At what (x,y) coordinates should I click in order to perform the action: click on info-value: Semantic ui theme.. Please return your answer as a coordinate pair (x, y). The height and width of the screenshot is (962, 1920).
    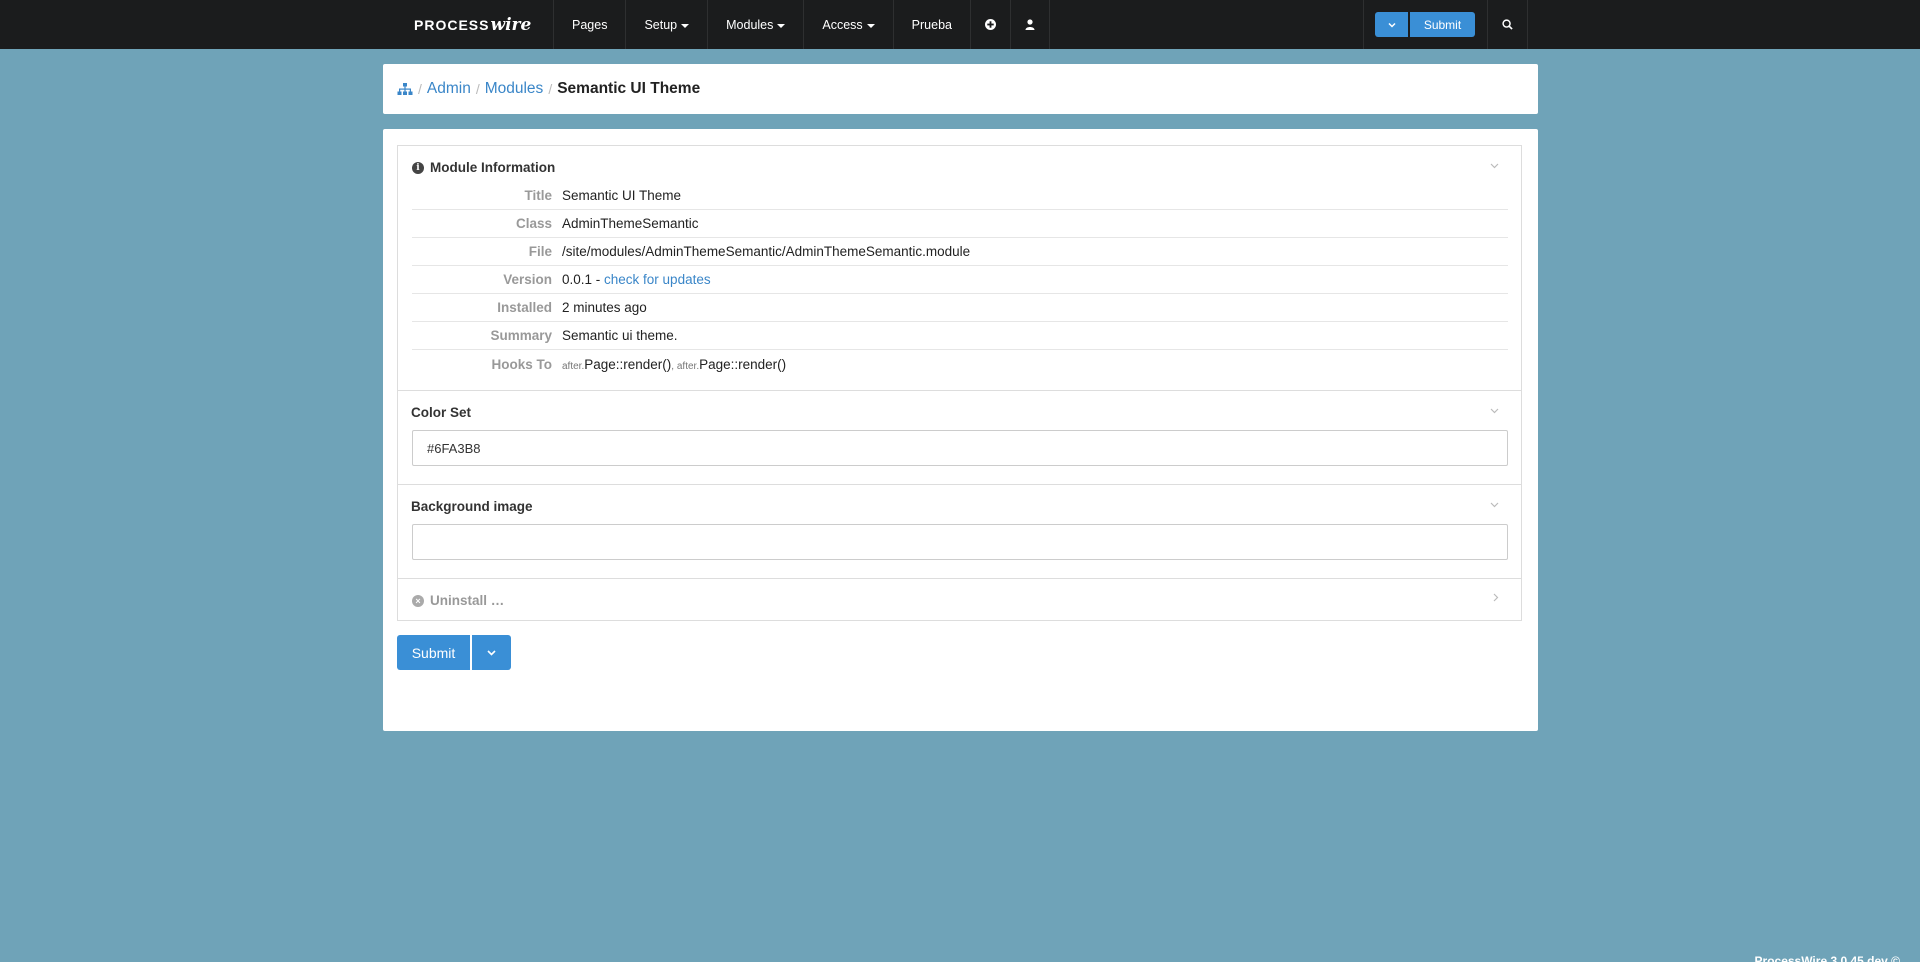
    Looking at the image, I should click on (620, 335).